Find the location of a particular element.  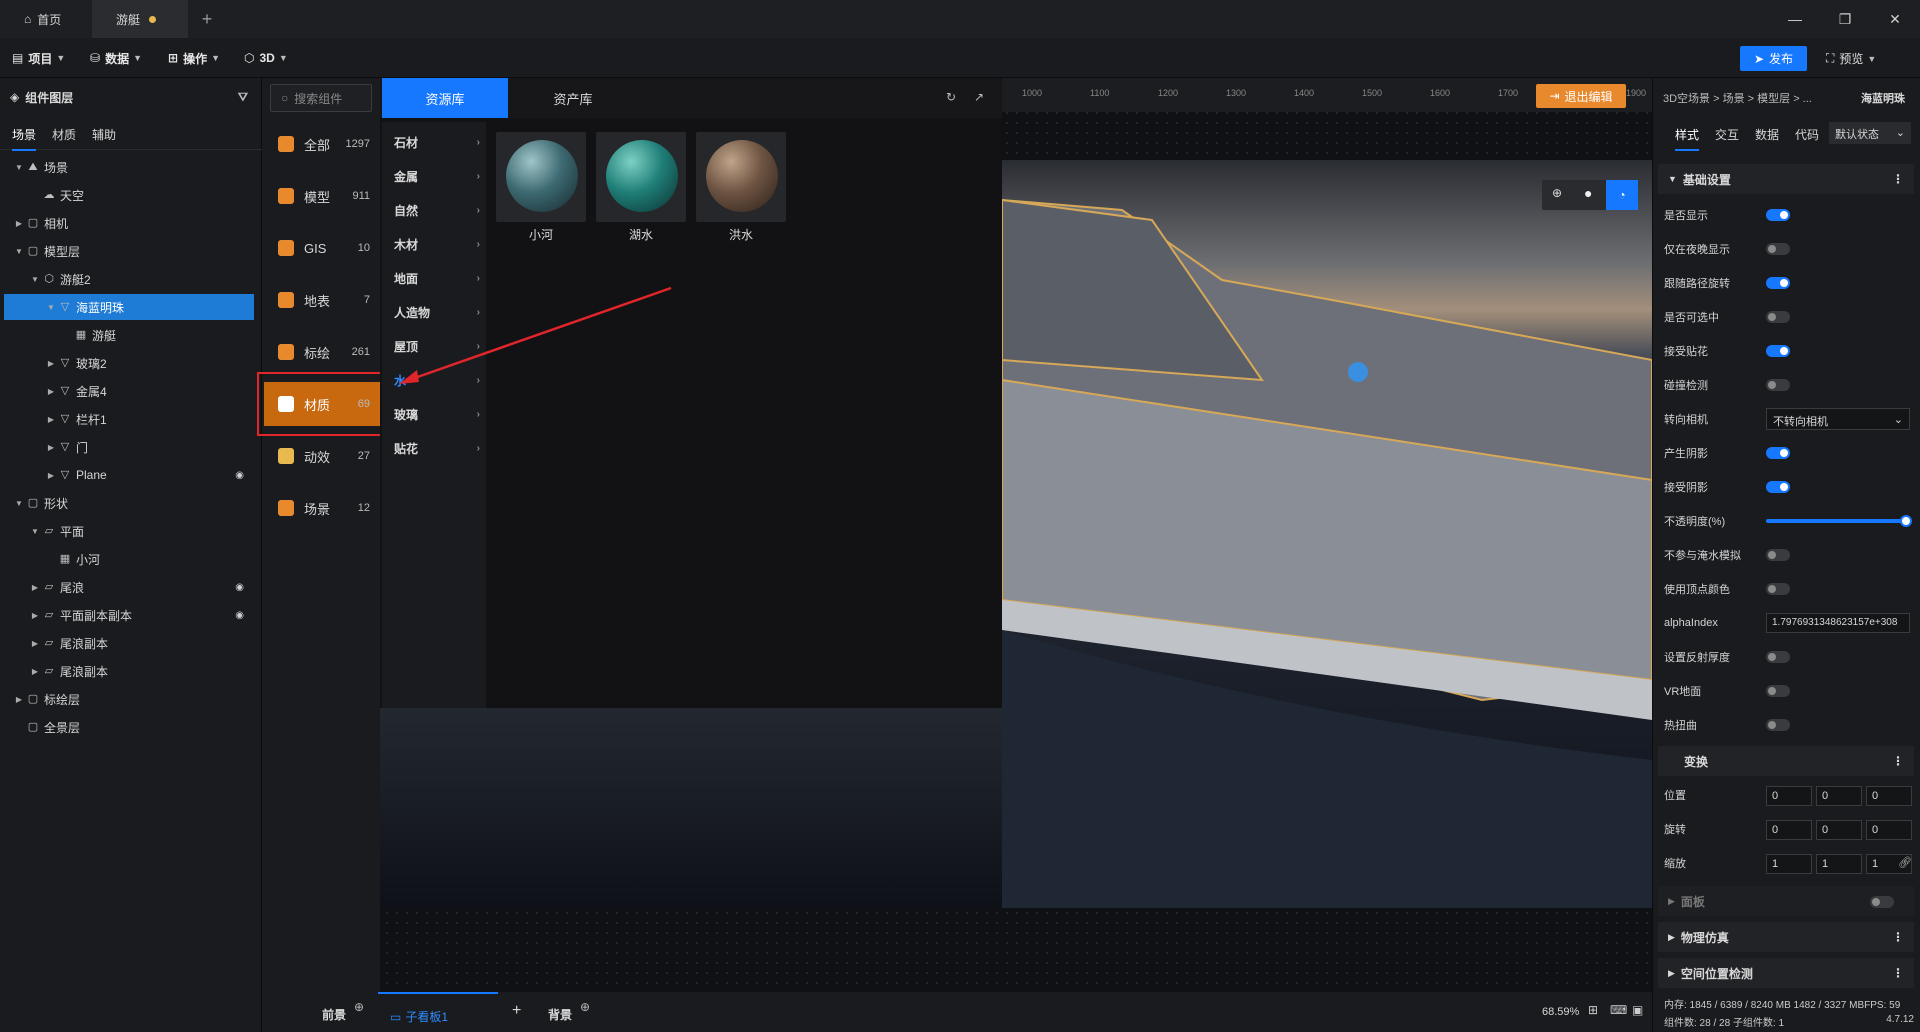

tab-scene: 场景 is located at coordinates (24, 138).